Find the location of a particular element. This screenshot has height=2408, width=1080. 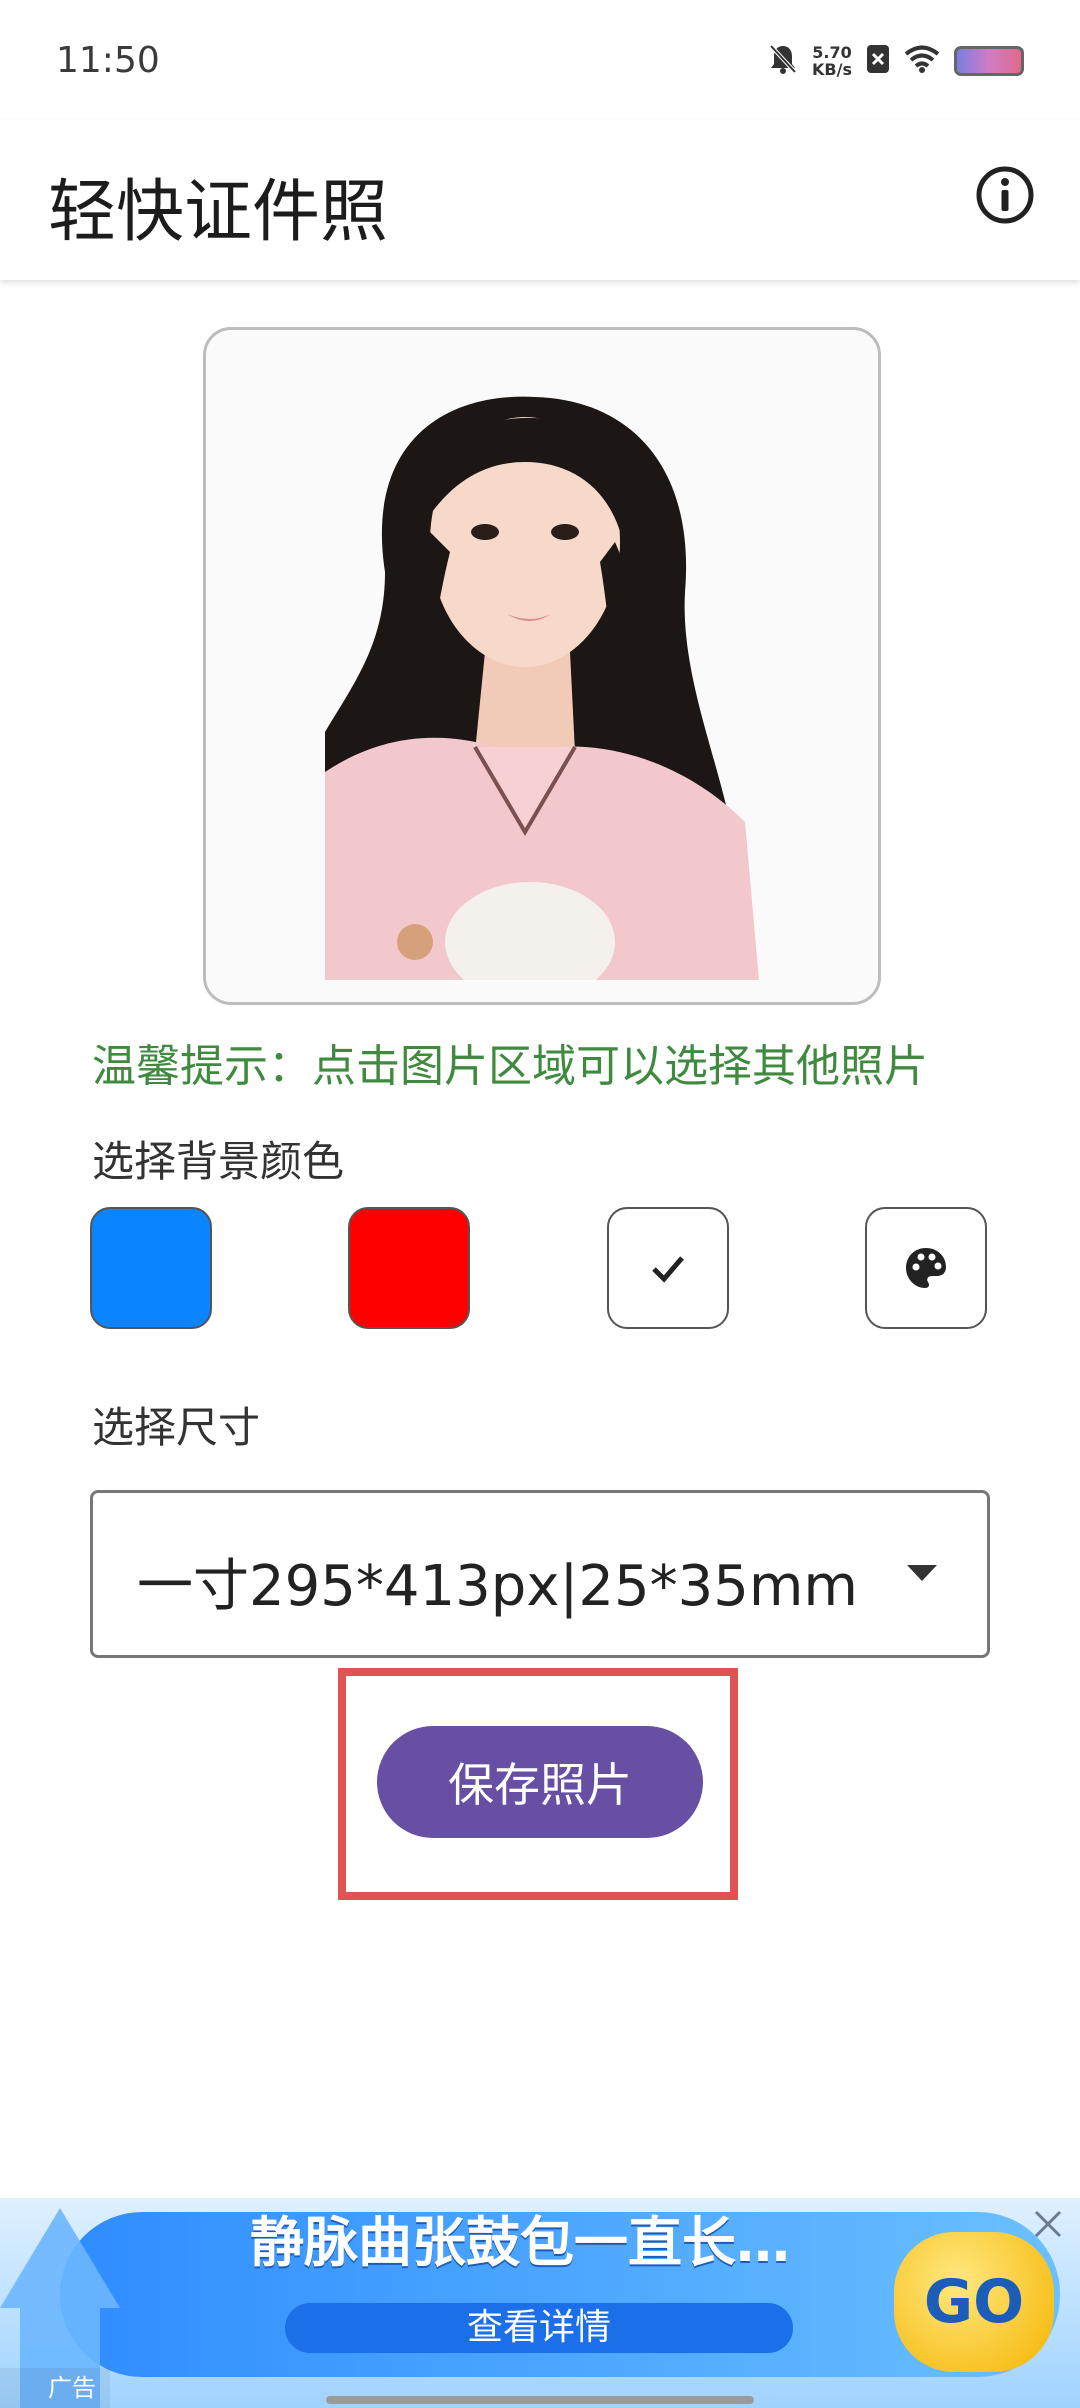

status-time: 11:50 is located at coordinates (108, 60).